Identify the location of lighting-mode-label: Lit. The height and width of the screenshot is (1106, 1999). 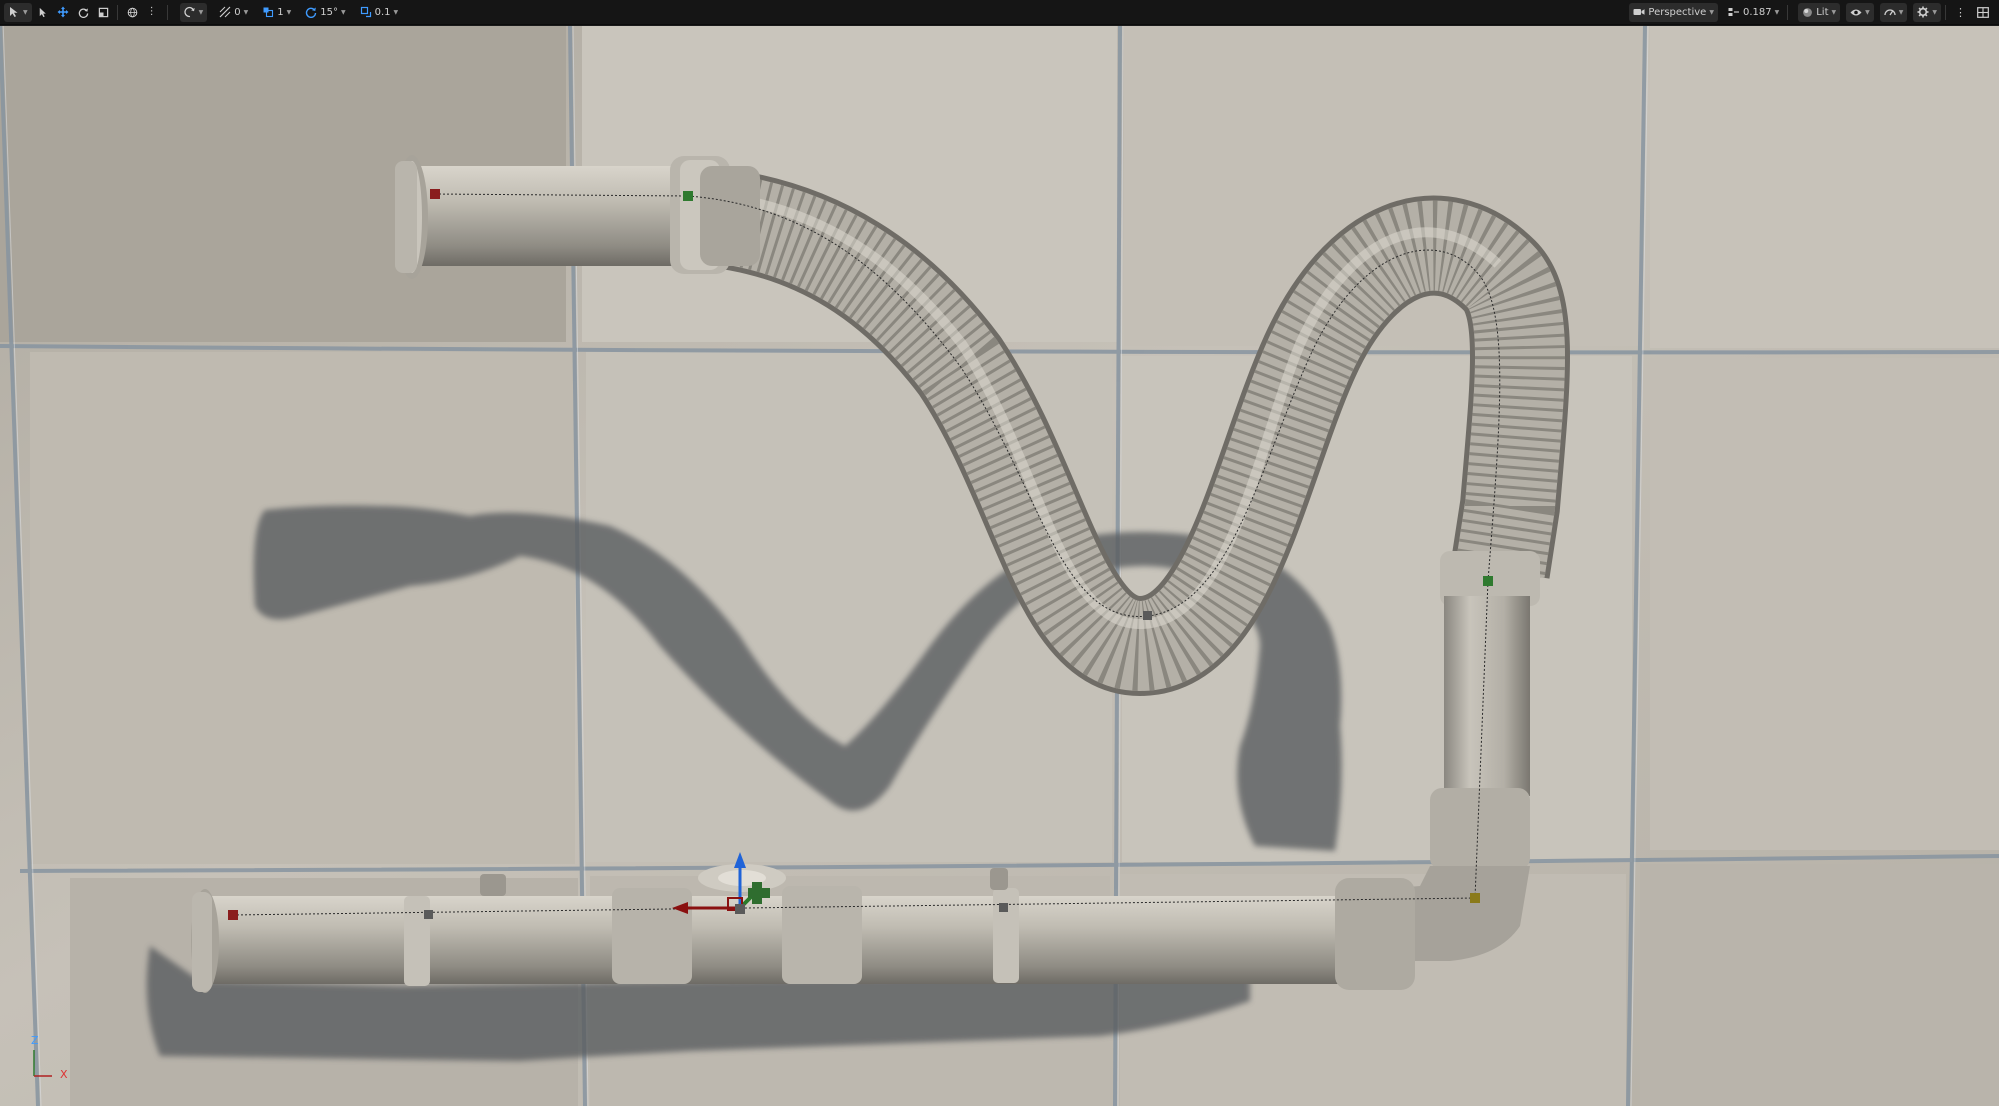
(1822, 12).